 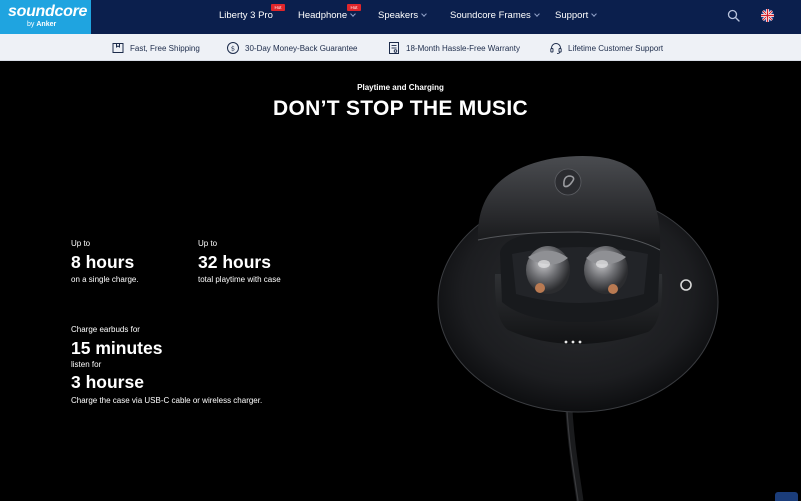 I want to click on benefit-warranty: 18-Month Hassle-Free Warranty, so click(x=453, y=48).